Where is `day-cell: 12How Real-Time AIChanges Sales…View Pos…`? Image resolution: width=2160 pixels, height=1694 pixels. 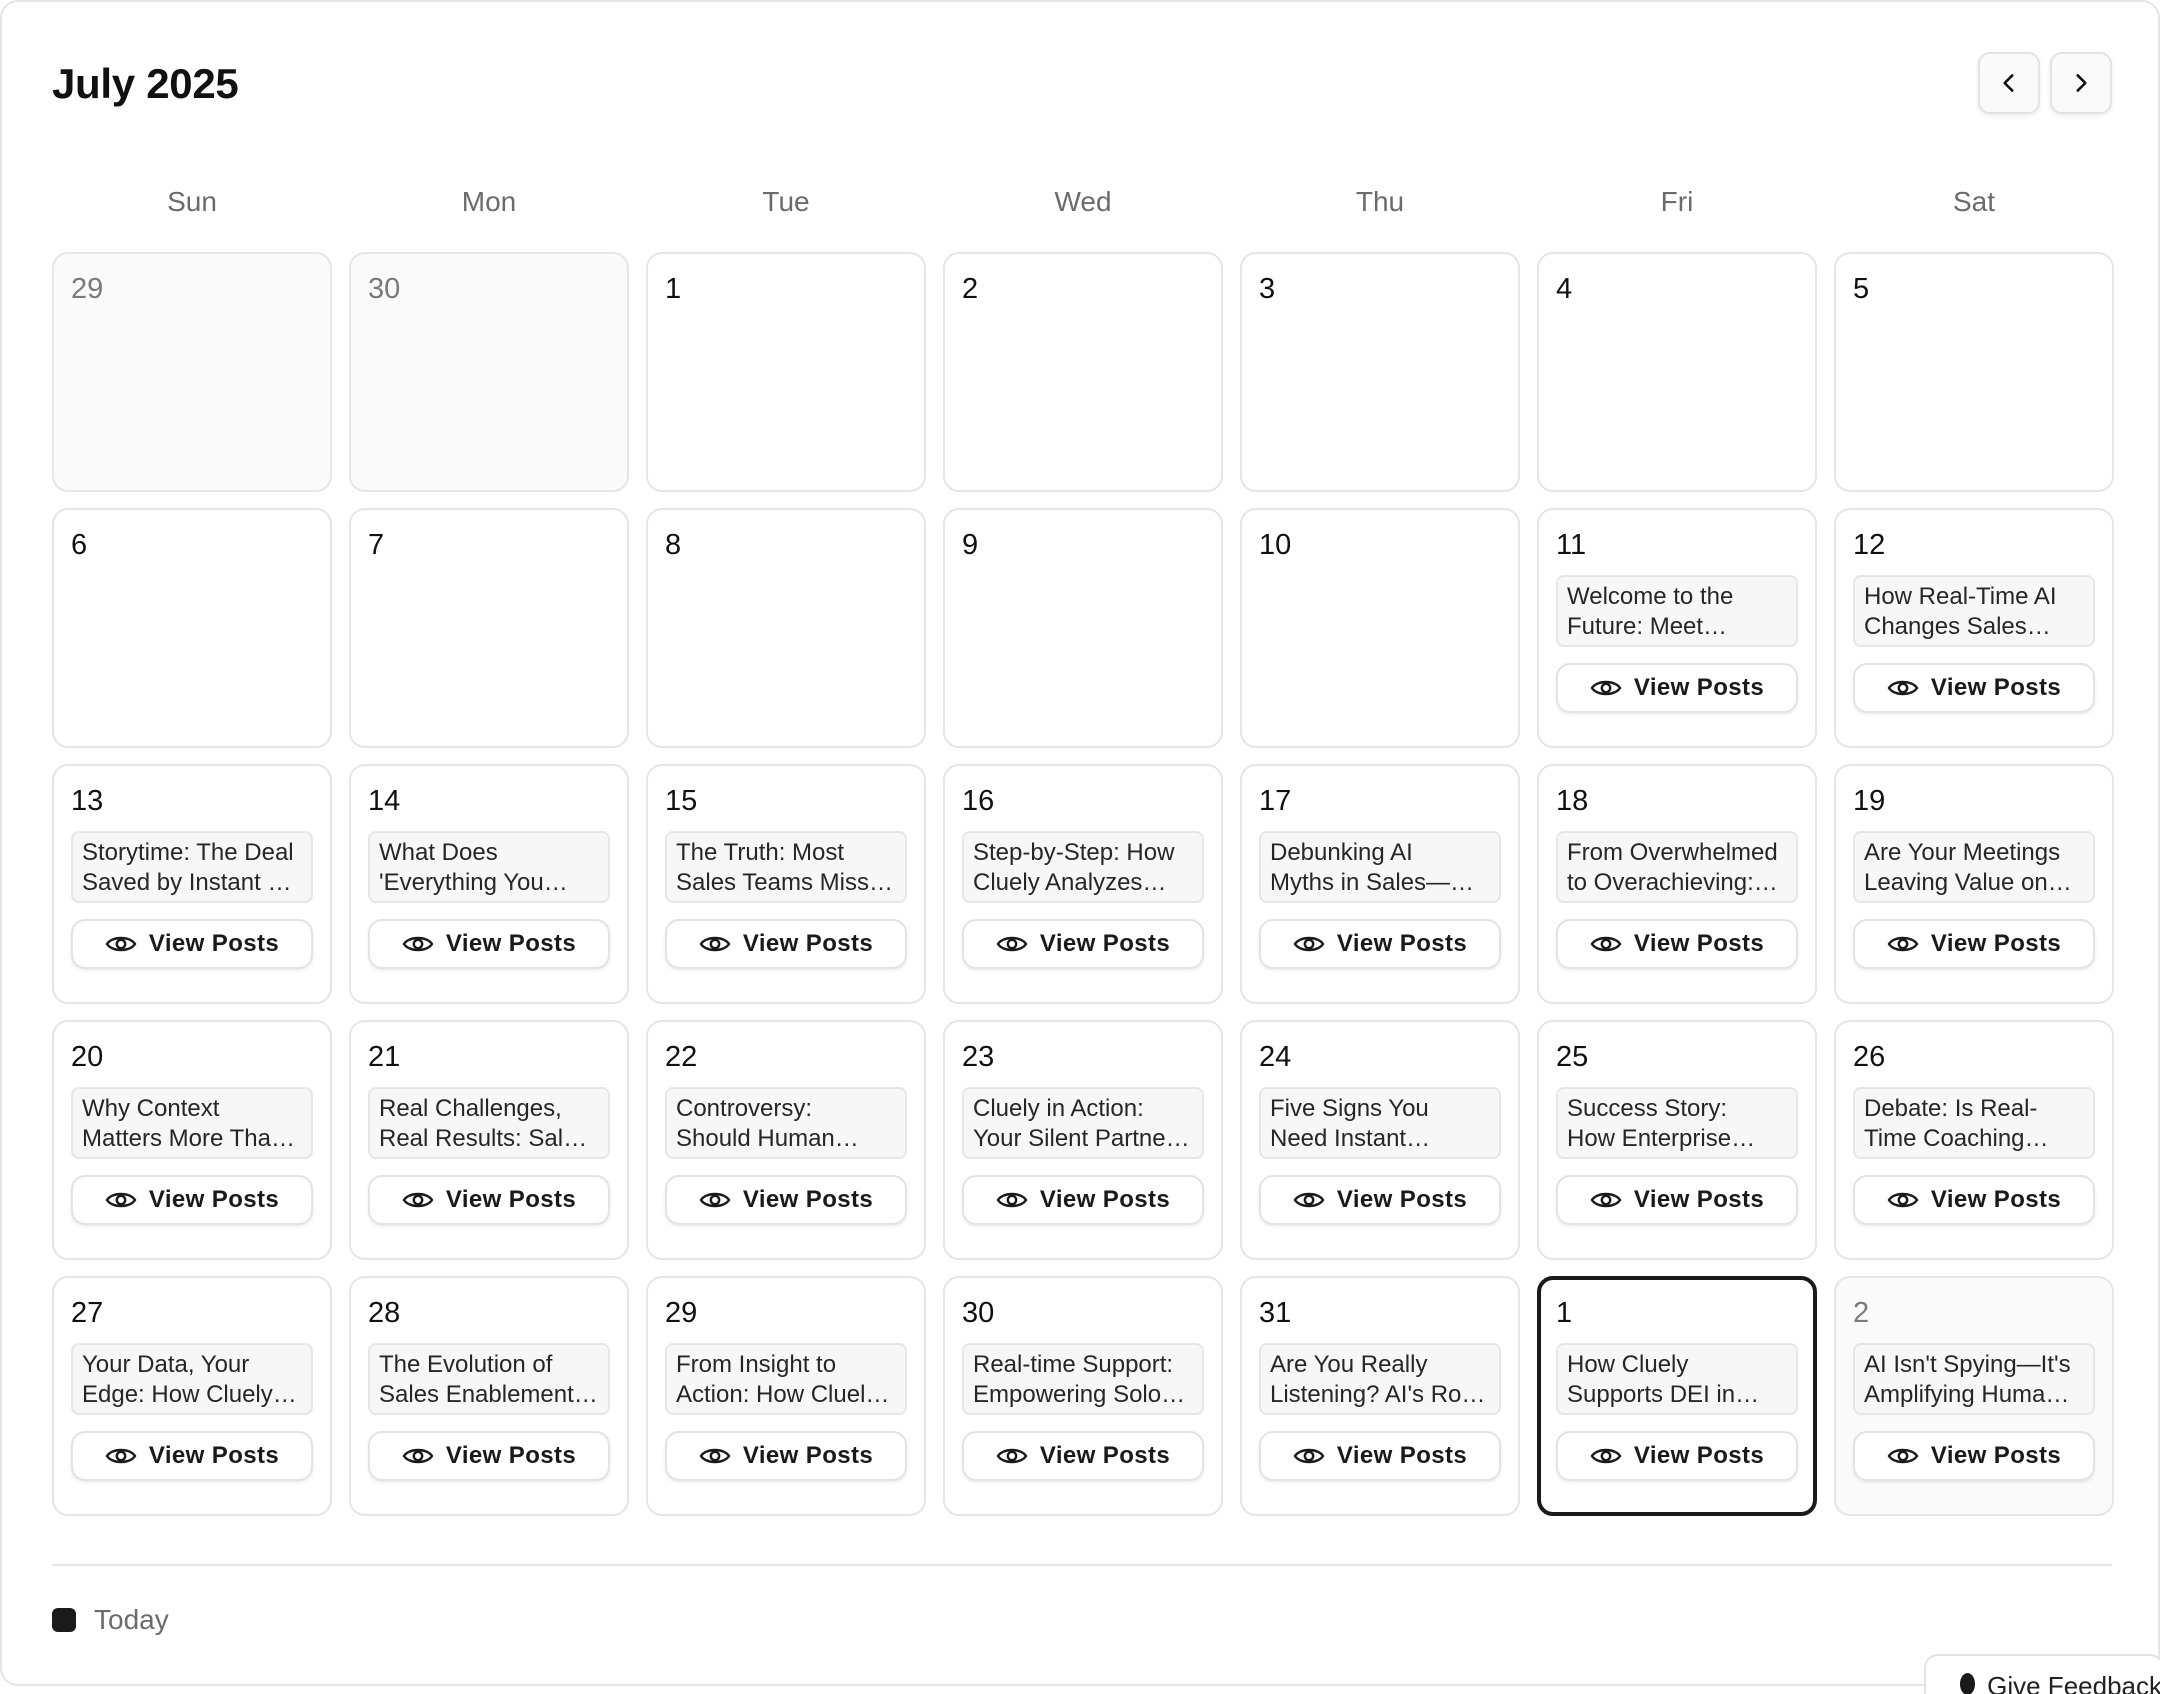
day-cell: 12How Real-Time AIChanges Sales…View Pos… is located at coordinates (1974, 628).